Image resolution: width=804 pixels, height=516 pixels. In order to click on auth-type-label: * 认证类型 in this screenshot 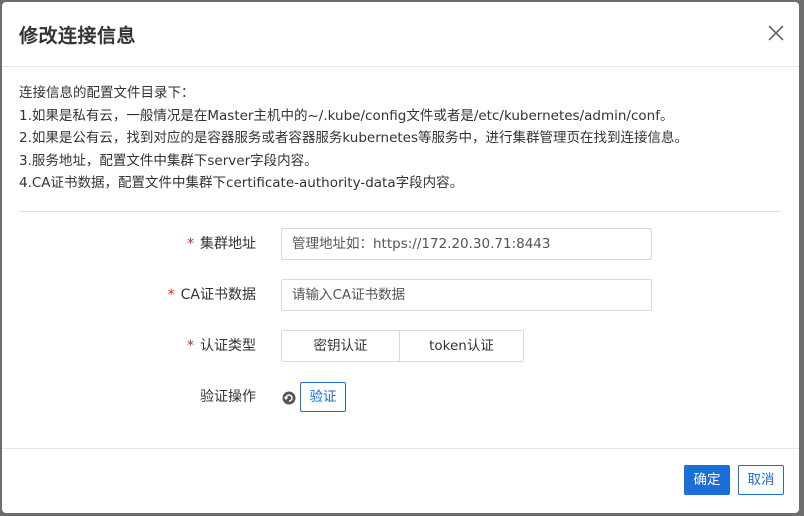, I will do `click(221, 346)`.